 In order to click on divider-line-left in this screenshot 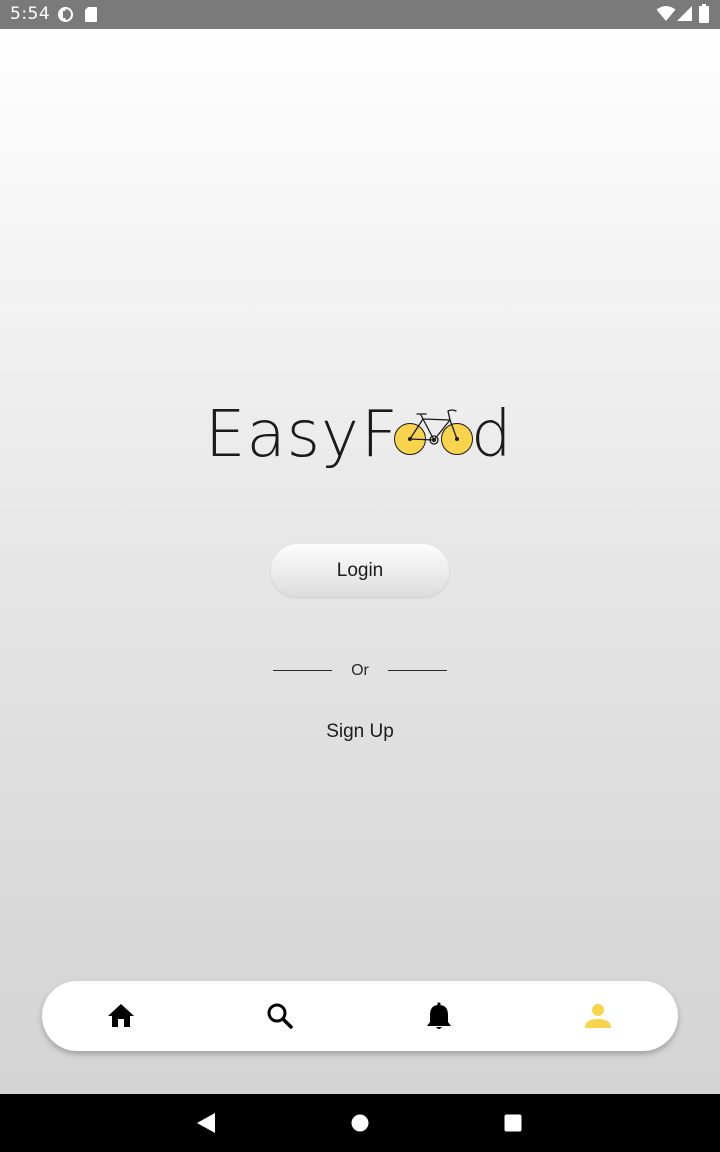, I will do `click(302, 670)`.